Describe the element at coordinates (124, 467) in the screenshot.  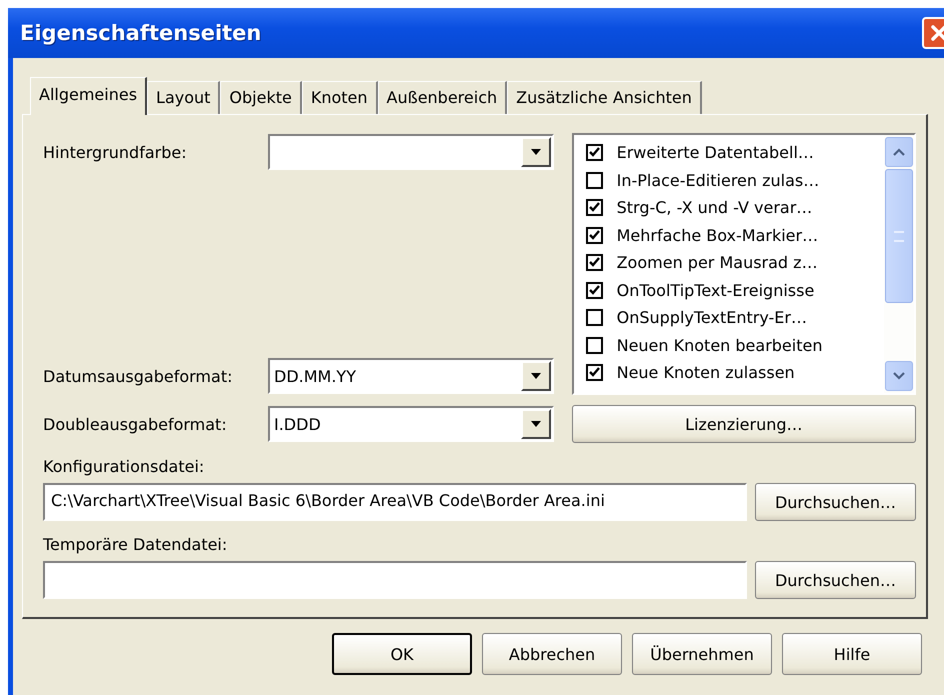
I see `field-label: Konfigurationsdatei:` at that location.